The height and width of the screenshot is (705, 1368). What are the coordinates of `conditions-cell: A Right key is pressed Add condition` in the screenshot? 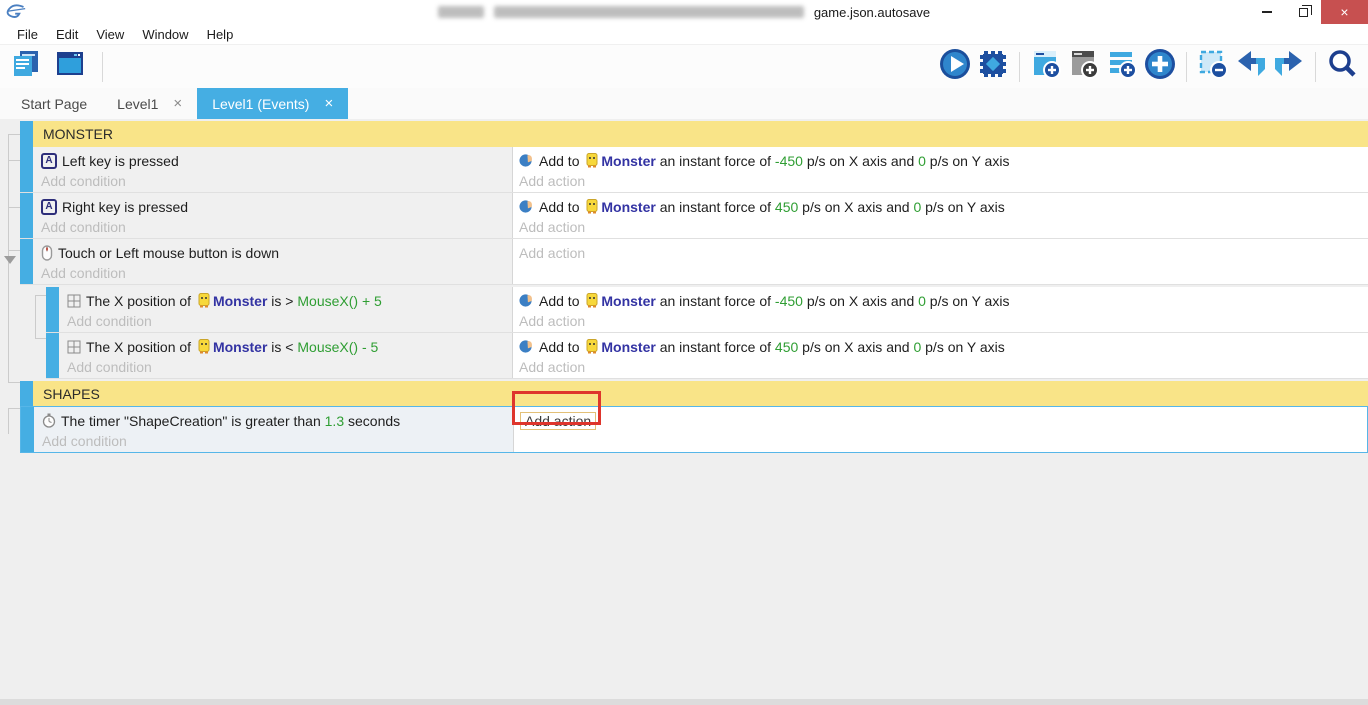 It's located at (272, 215).